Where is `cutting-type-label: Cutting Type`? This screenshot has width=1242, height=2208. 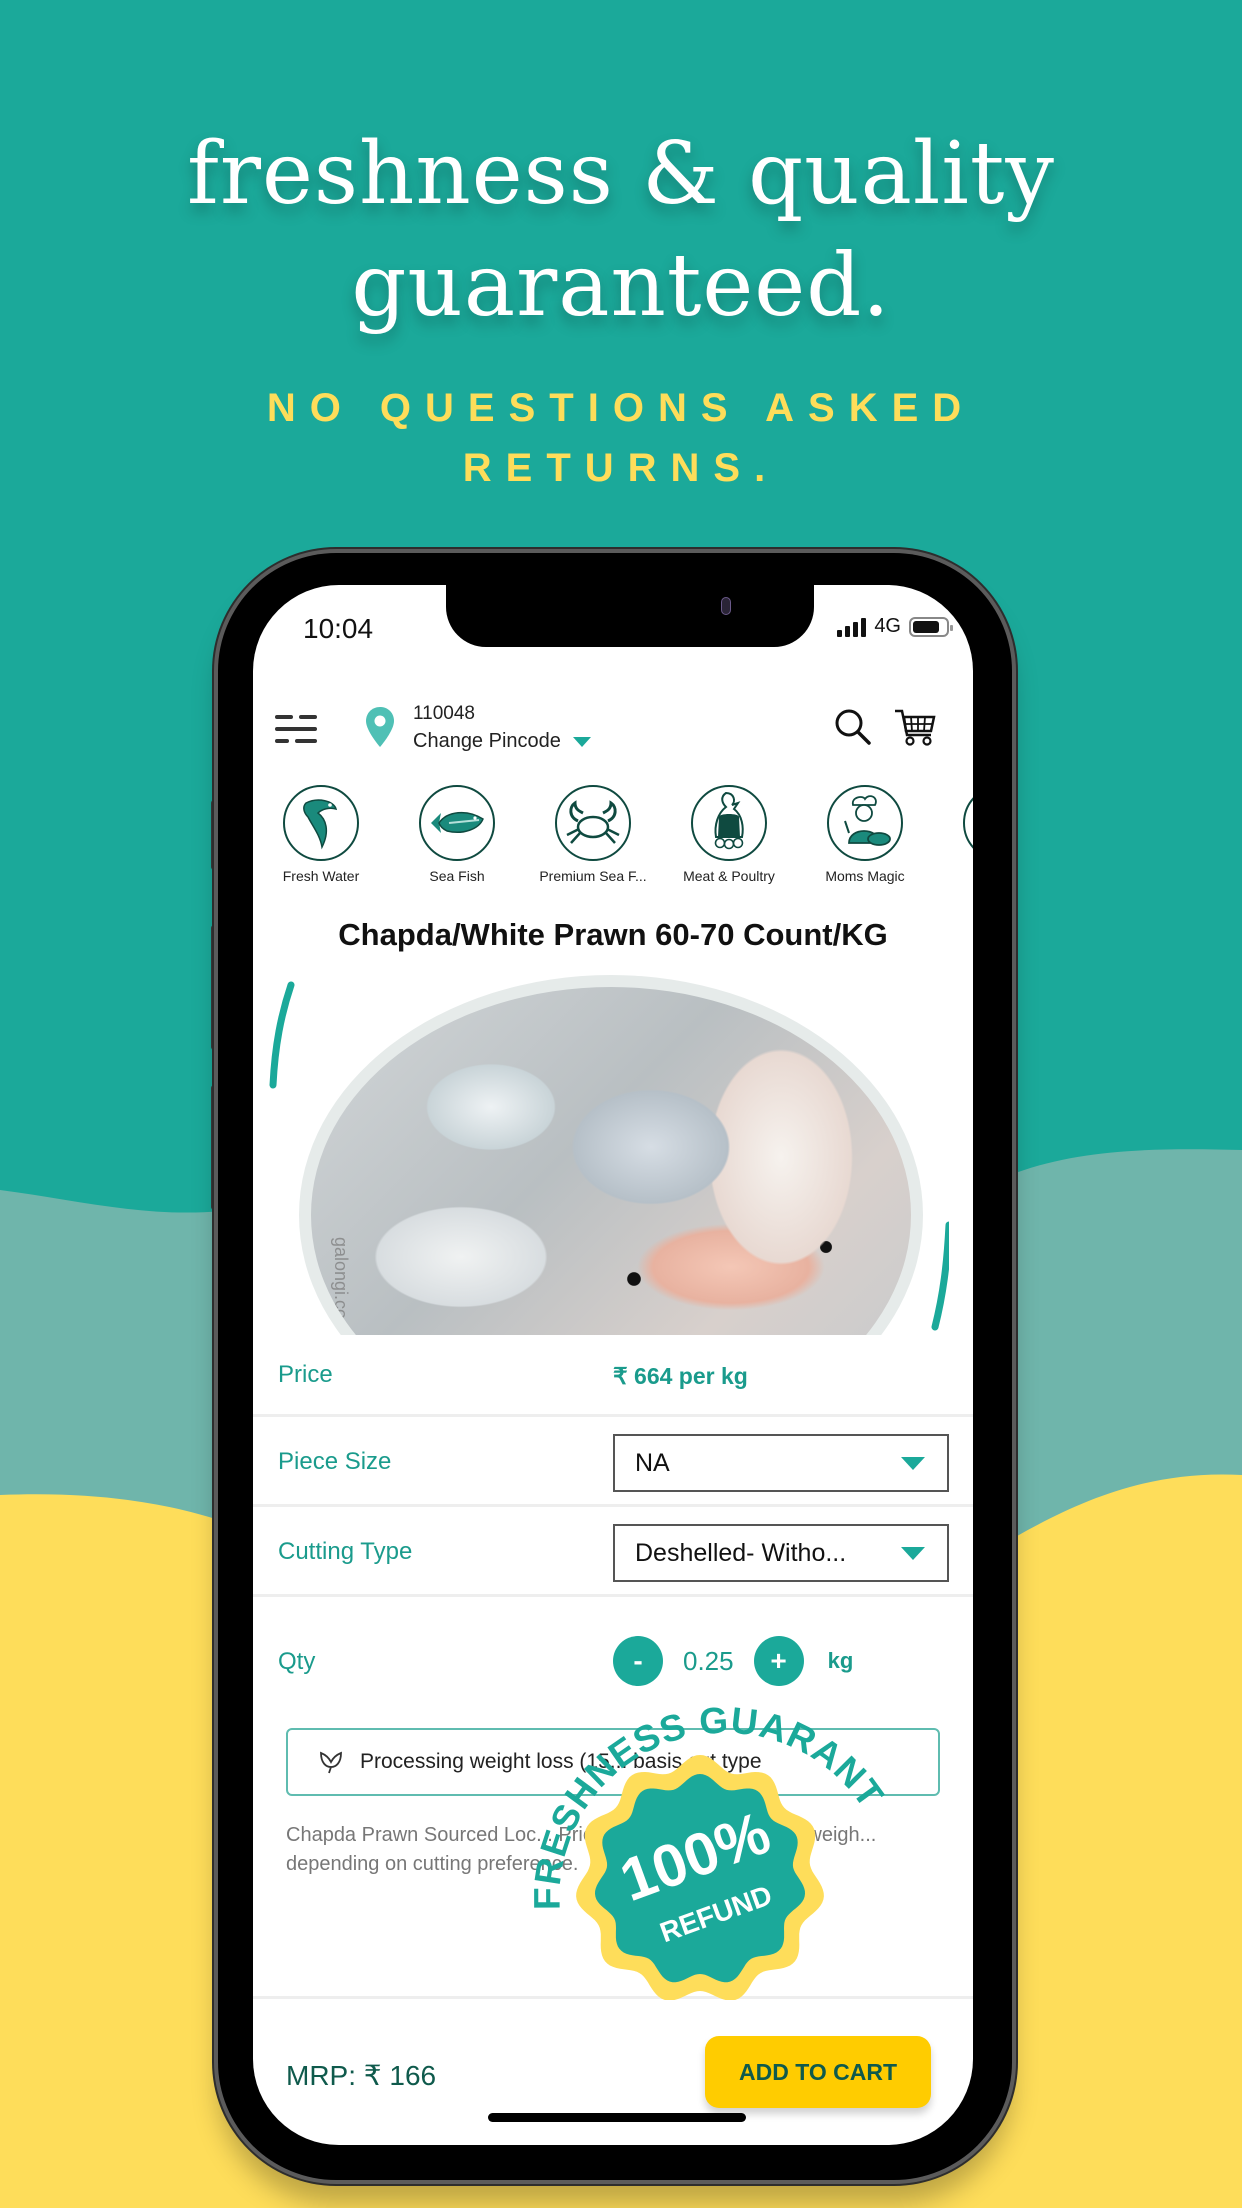
cutting-type-label: Cutting Type is located at coordinates (345, 1551).